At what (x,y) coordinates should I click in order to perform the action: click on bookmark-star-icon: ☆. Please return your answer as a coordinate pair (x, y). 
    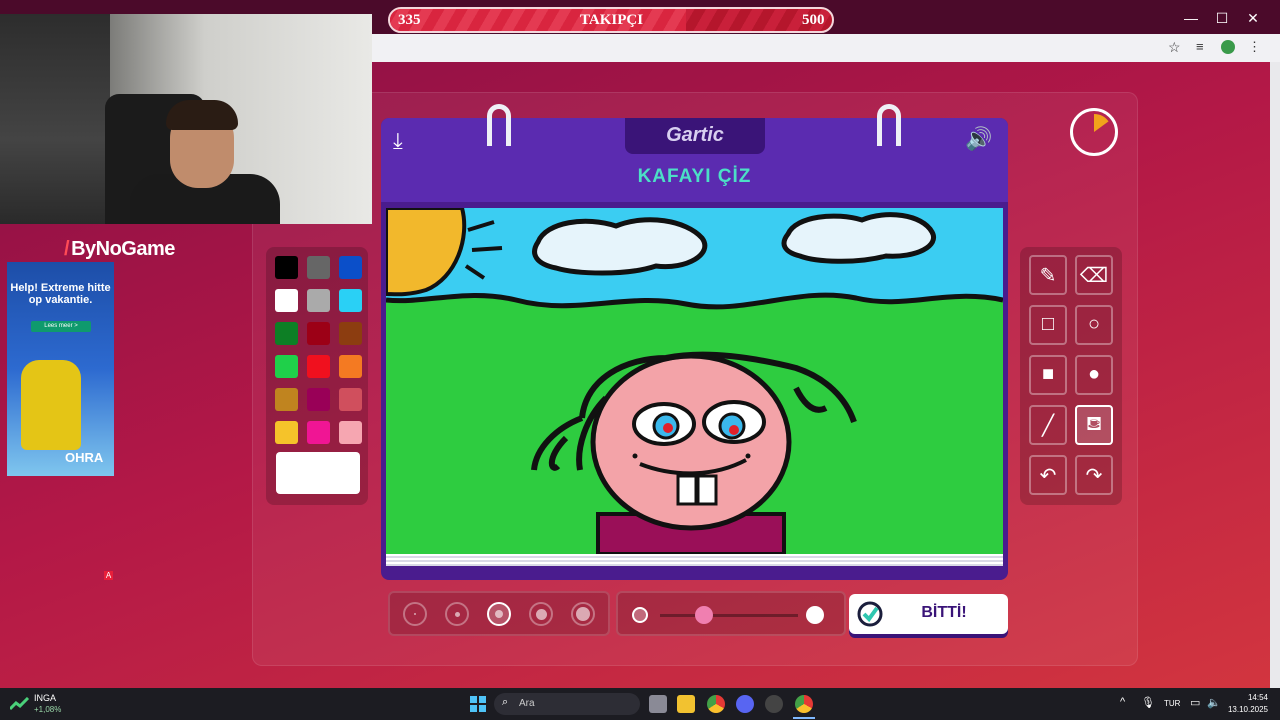
    Looking at the image, I should click on (1174, 47).